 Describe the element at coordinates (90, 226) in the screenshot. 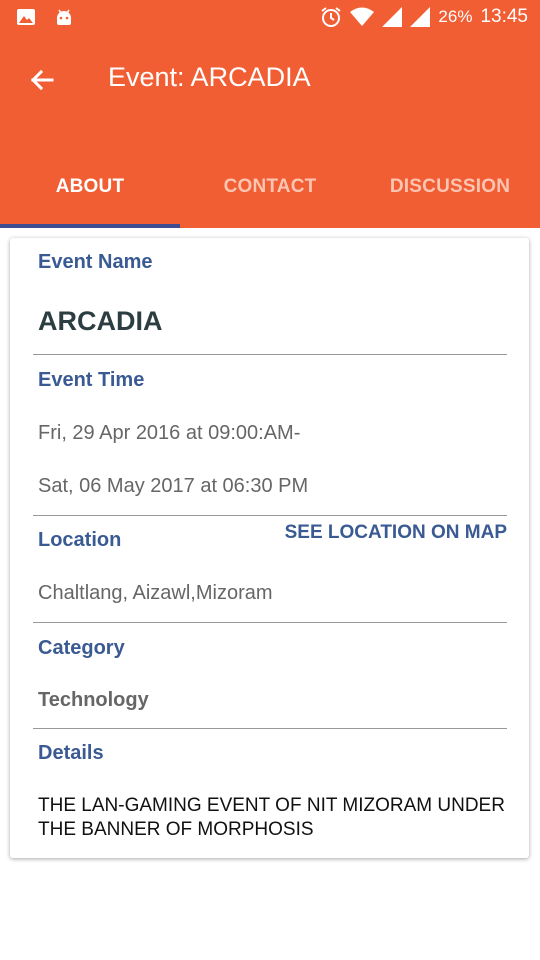

I see `tab-indicator` at that location.